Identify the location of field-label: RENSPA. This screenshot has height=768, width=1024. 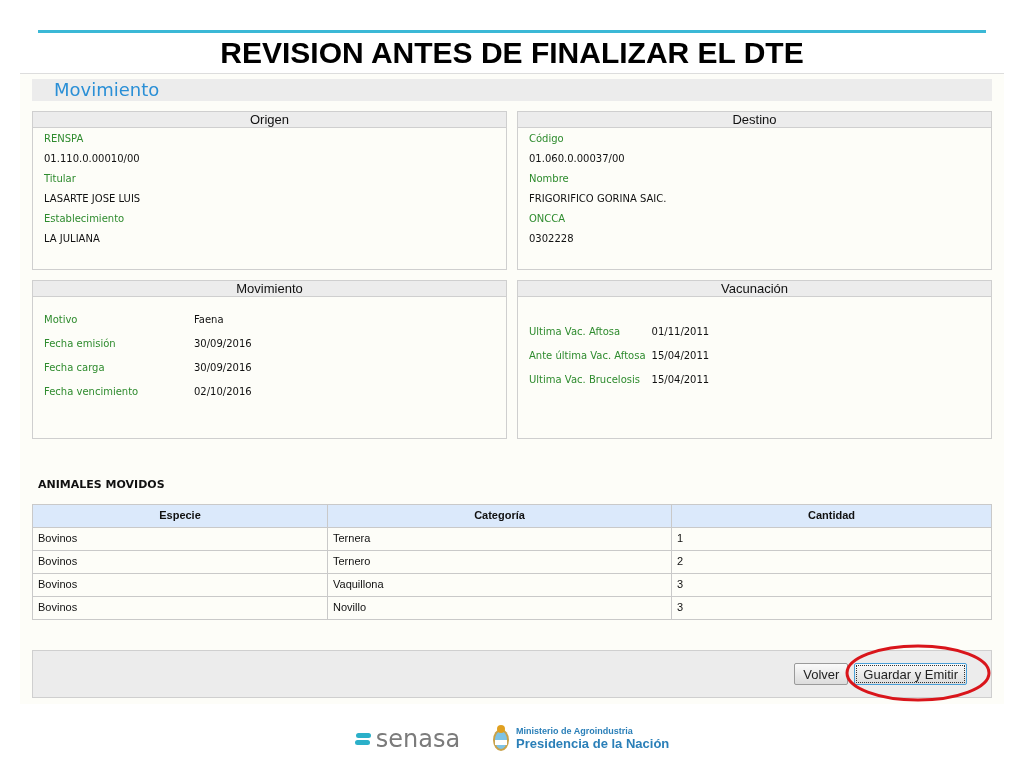
(64, 139).